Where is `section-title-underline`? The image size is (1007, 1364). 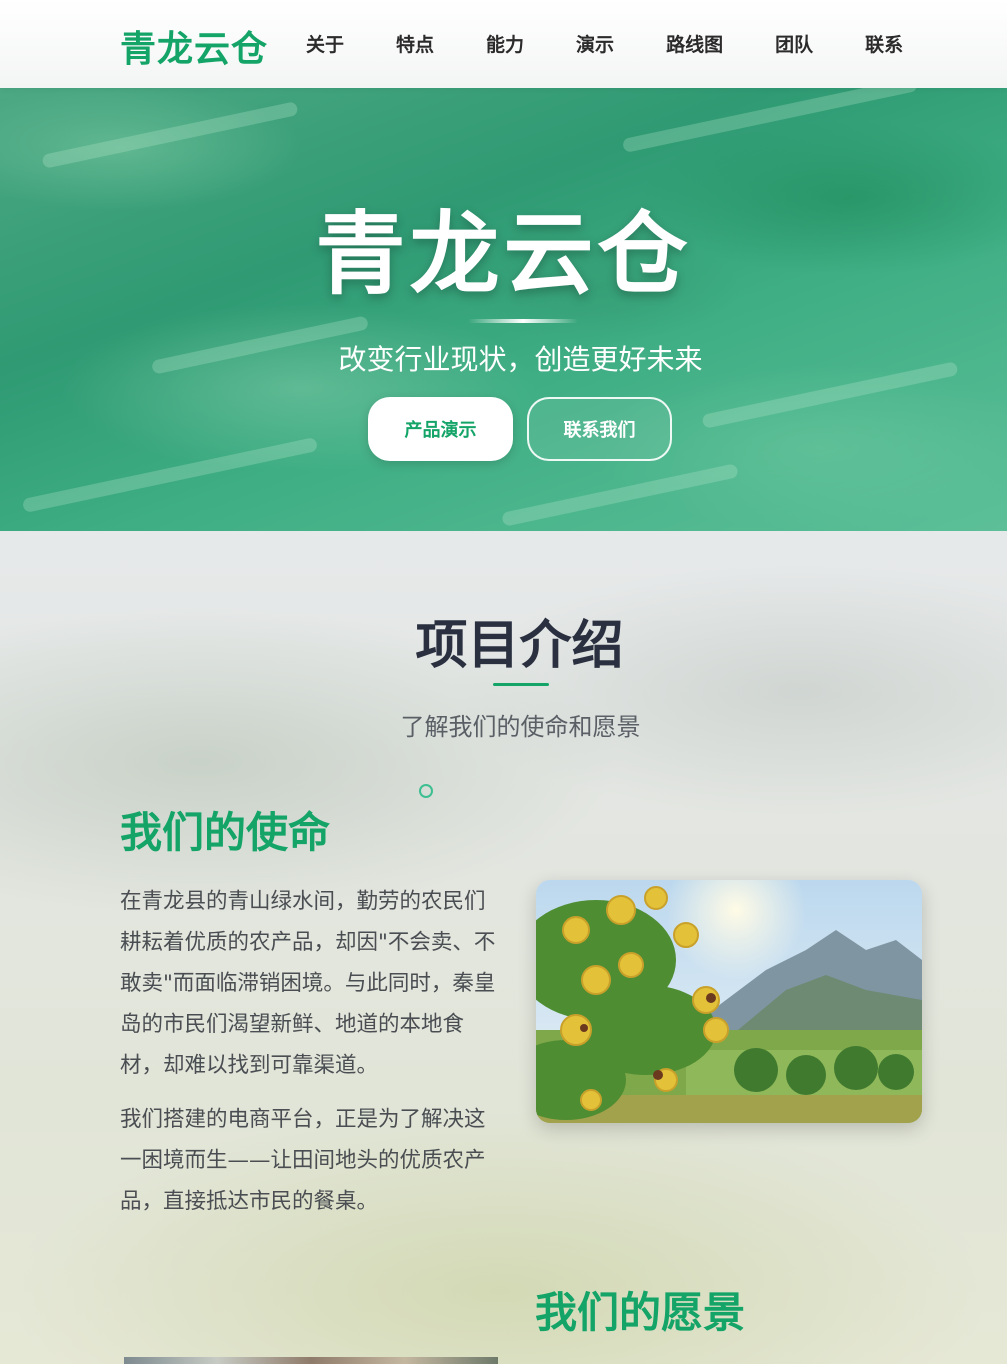 section-title-underline is located at coordinates (521, 684).